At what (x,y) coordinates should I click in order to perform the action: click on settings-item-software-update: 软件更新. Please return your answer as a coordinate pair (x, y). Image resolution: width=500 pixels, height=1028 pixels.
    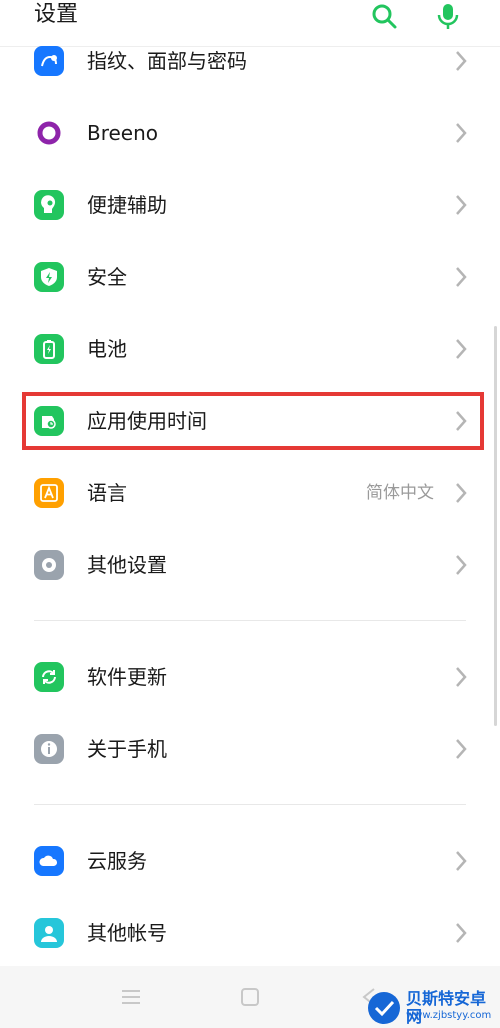
    Looking at the image, I should click on (250, 676).